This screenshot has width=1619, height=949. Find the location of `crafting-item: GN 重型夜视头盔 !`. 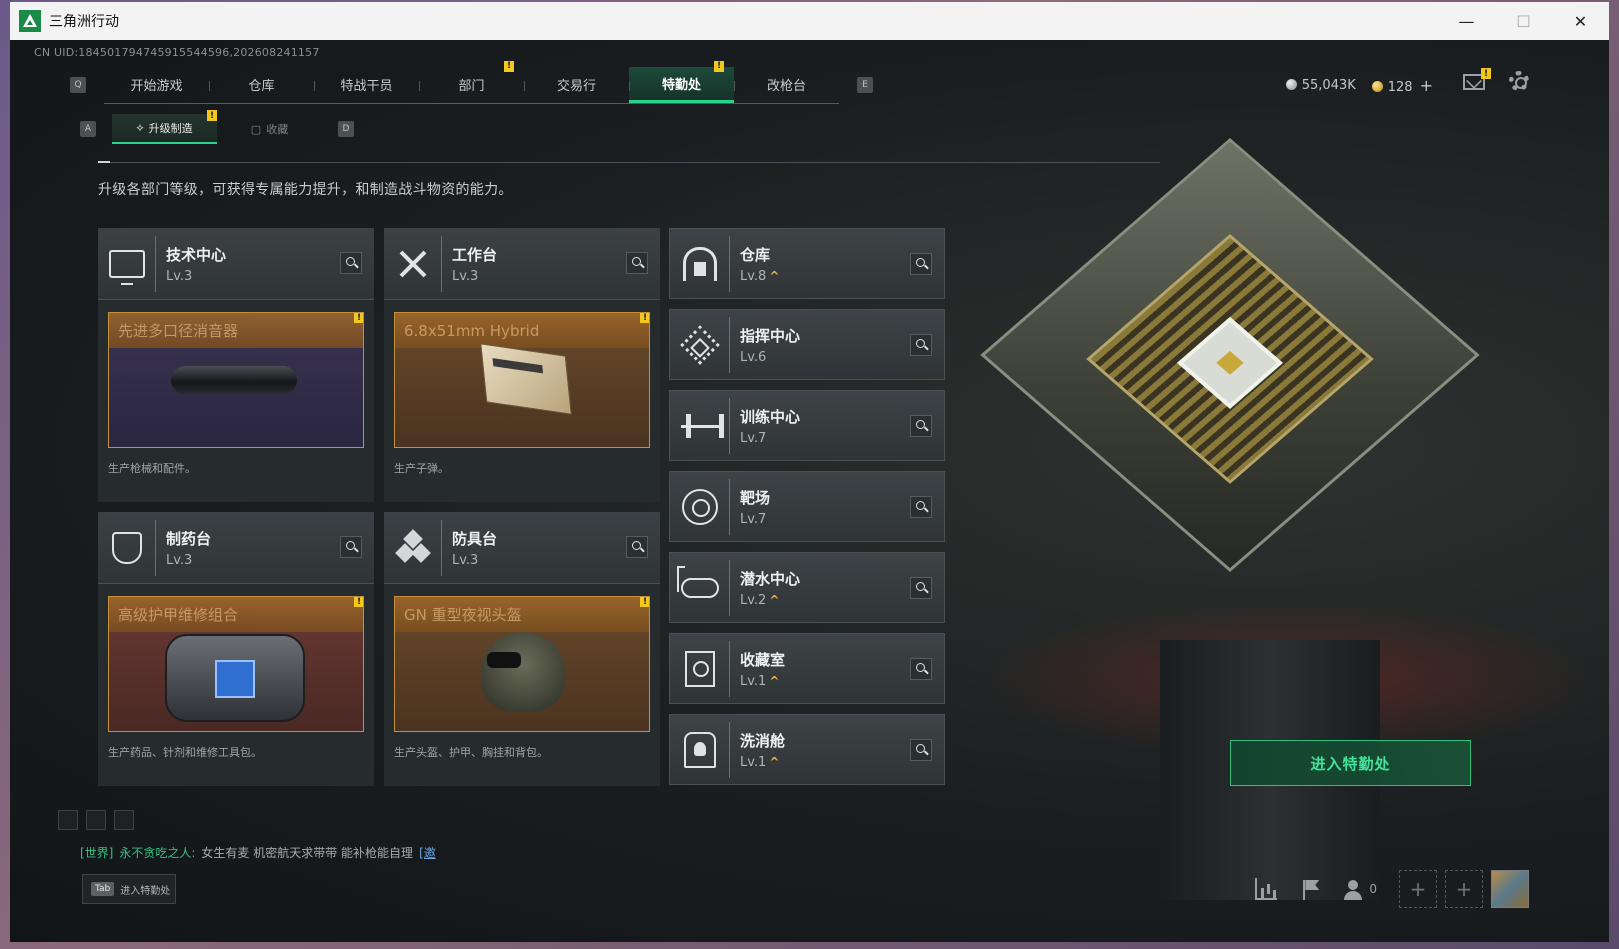

crafting-item: GN 重型夜视头盔 ! is located at coordinates (522, 664).